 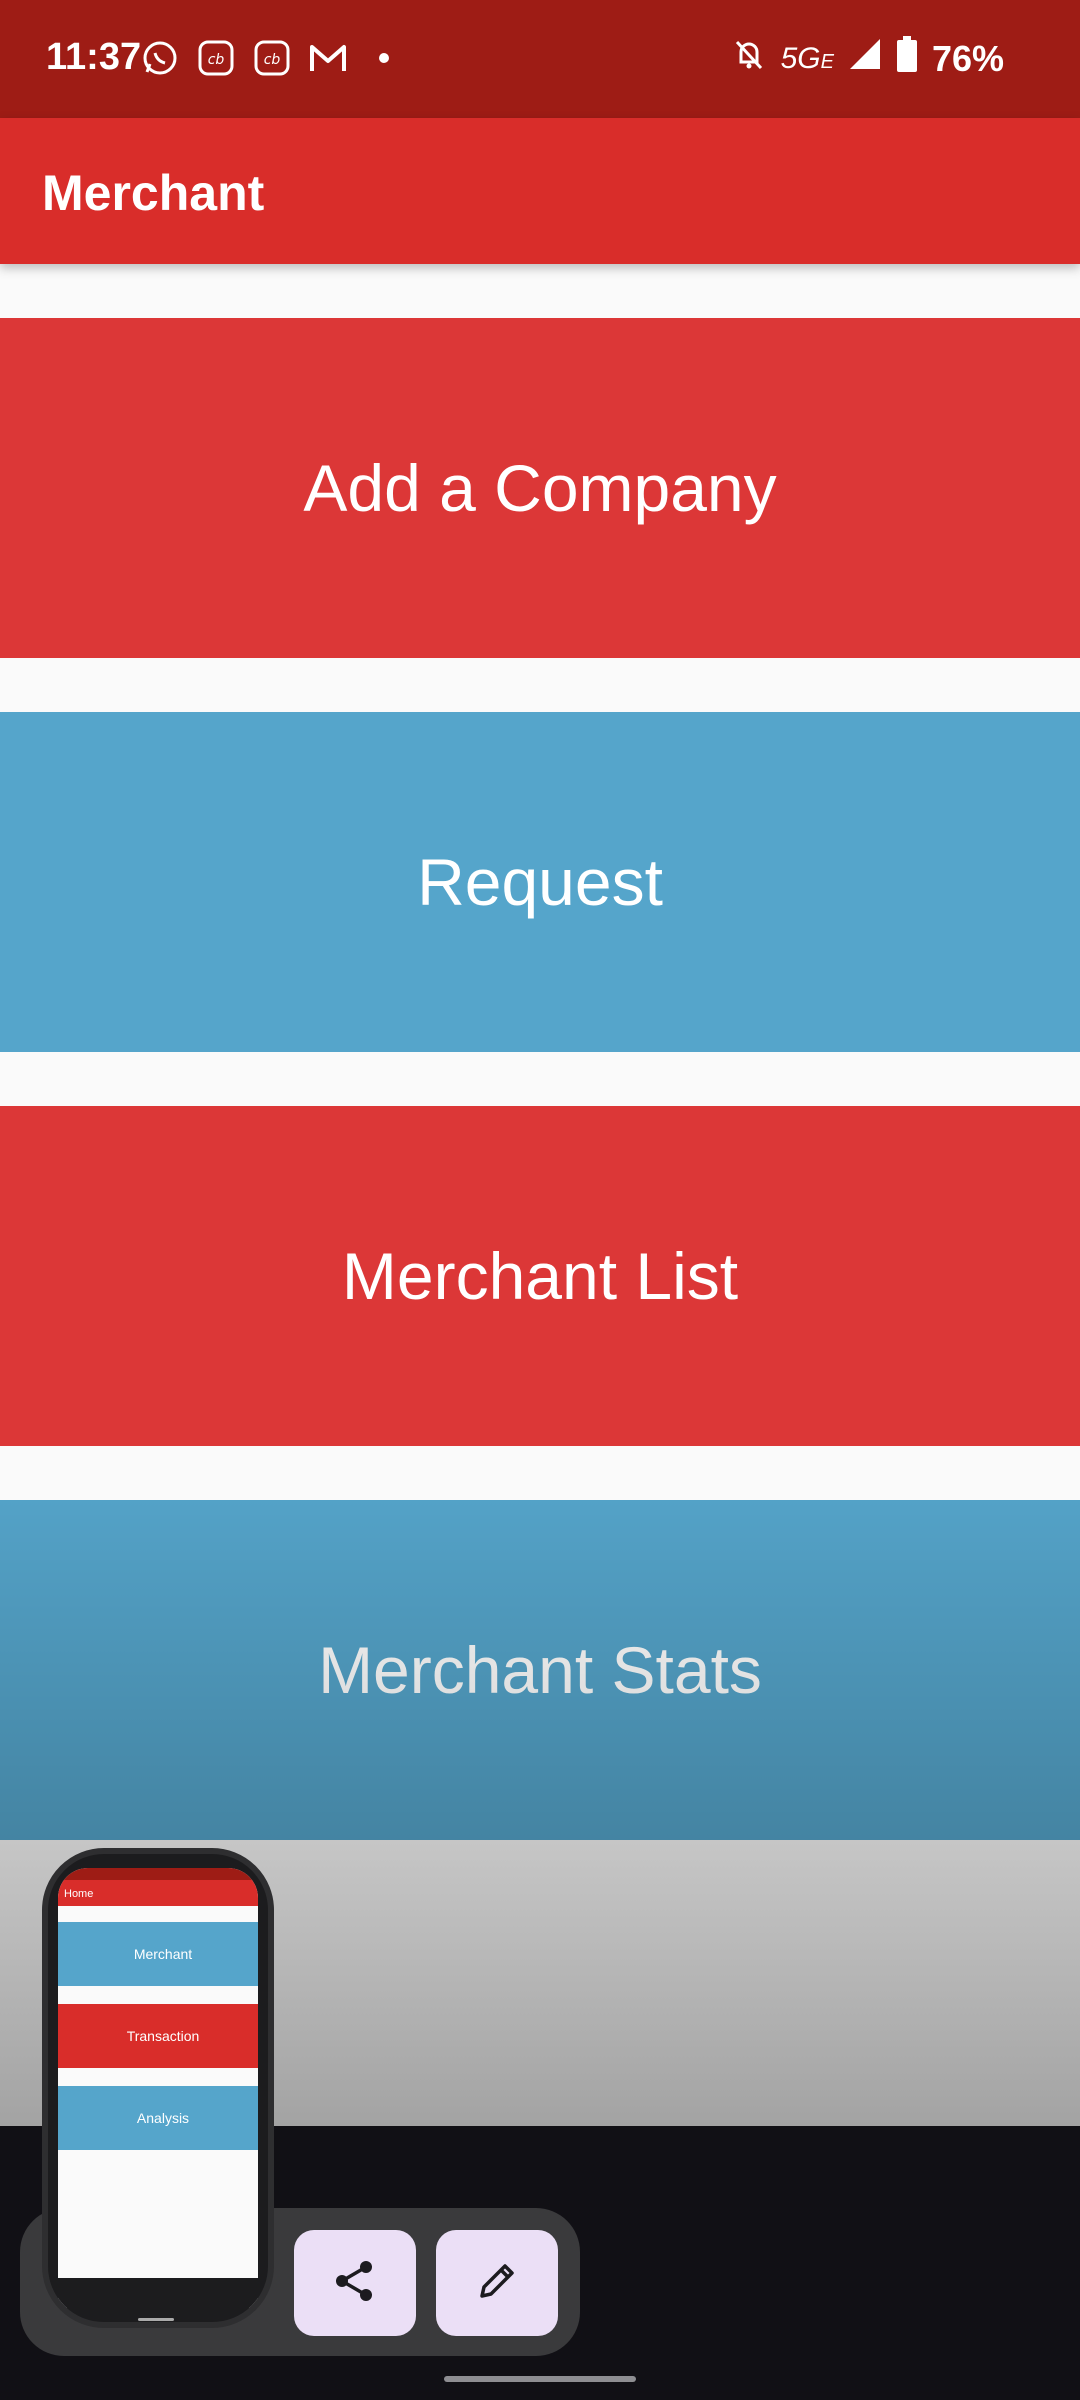 What do you see at coordinates (158, 2118) in the screenshot?
I see `thumbnail-analysis-tile: Analysis` at bounding box center [158, 2118].